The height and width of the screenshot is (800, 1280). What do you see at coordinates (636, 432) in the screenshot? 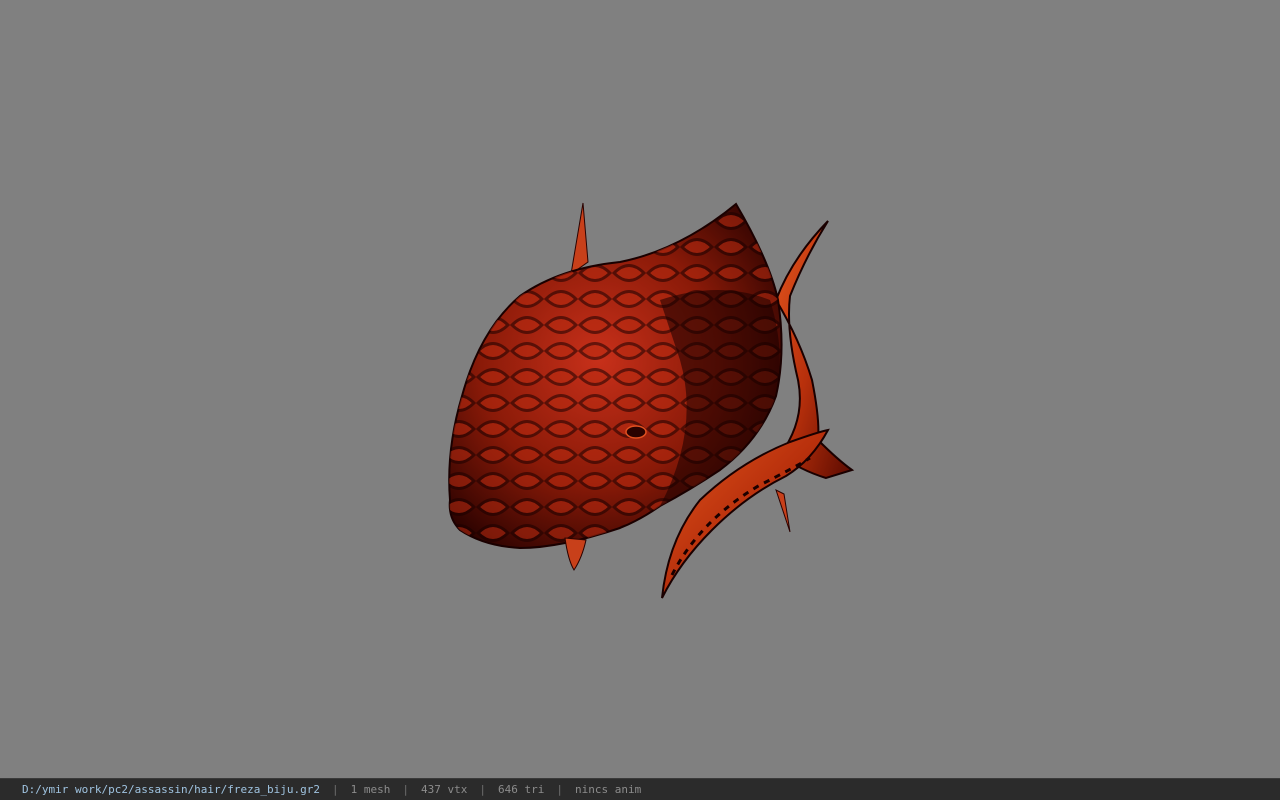
I see `snake-eye-icon` at bounding box center [636, 432].